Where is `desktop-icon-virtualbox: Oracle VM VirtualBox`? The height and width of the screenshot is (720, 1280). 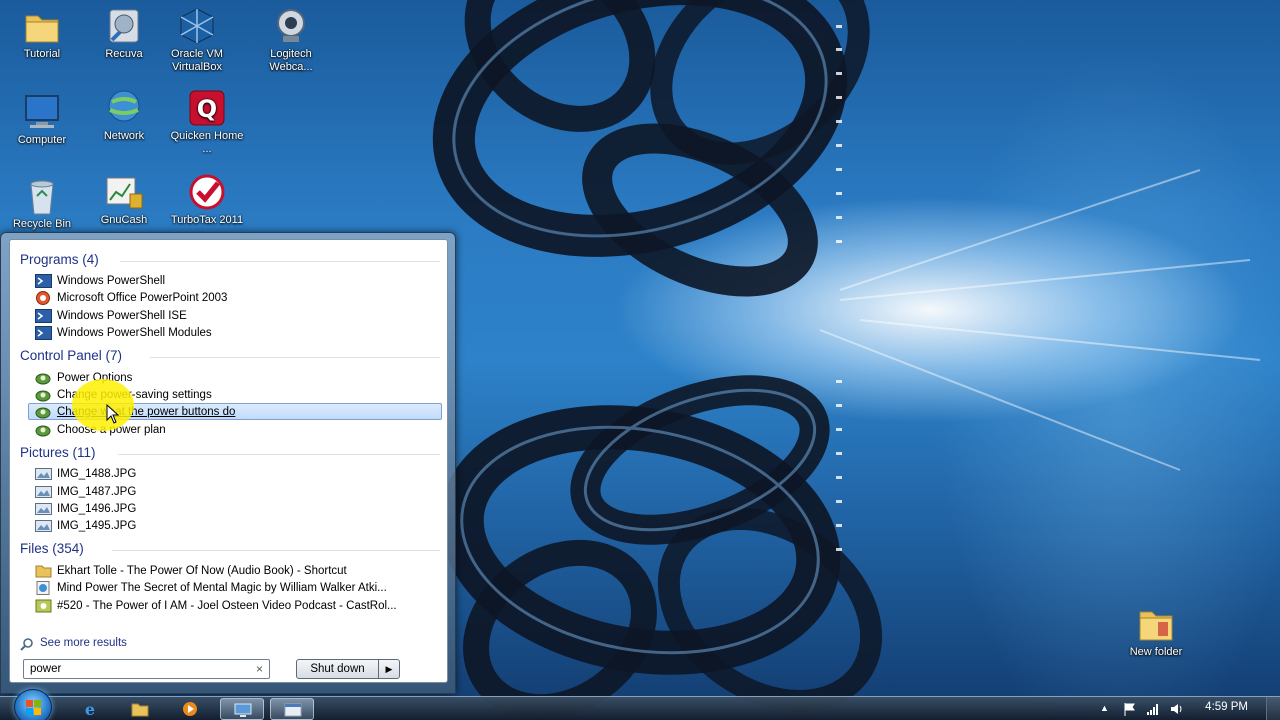
desktop-icon-virtualbox: Oracle VM VirtualBox is located at coordinates (197, 40).